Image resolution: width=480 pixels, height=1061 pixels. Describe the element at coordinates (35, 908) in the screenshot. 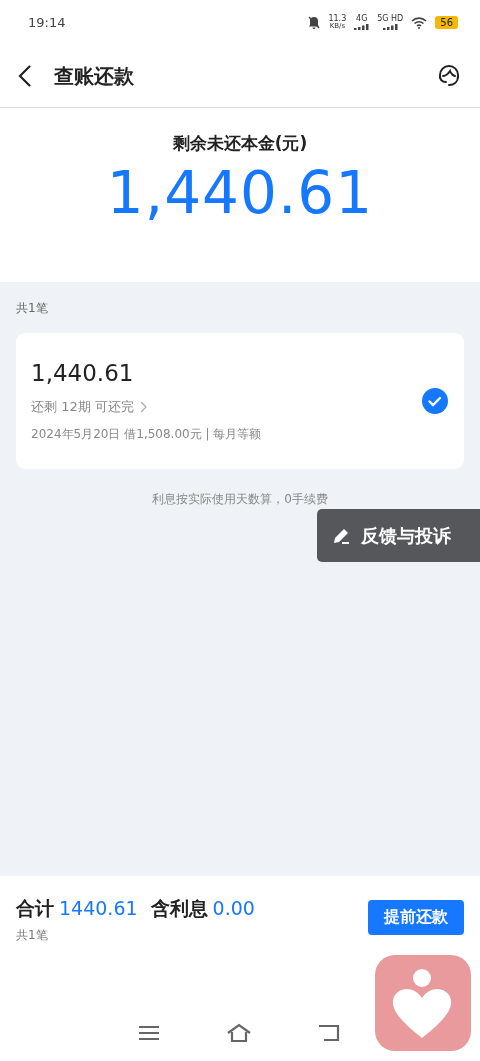

I see `total-label: 合计` at that location.